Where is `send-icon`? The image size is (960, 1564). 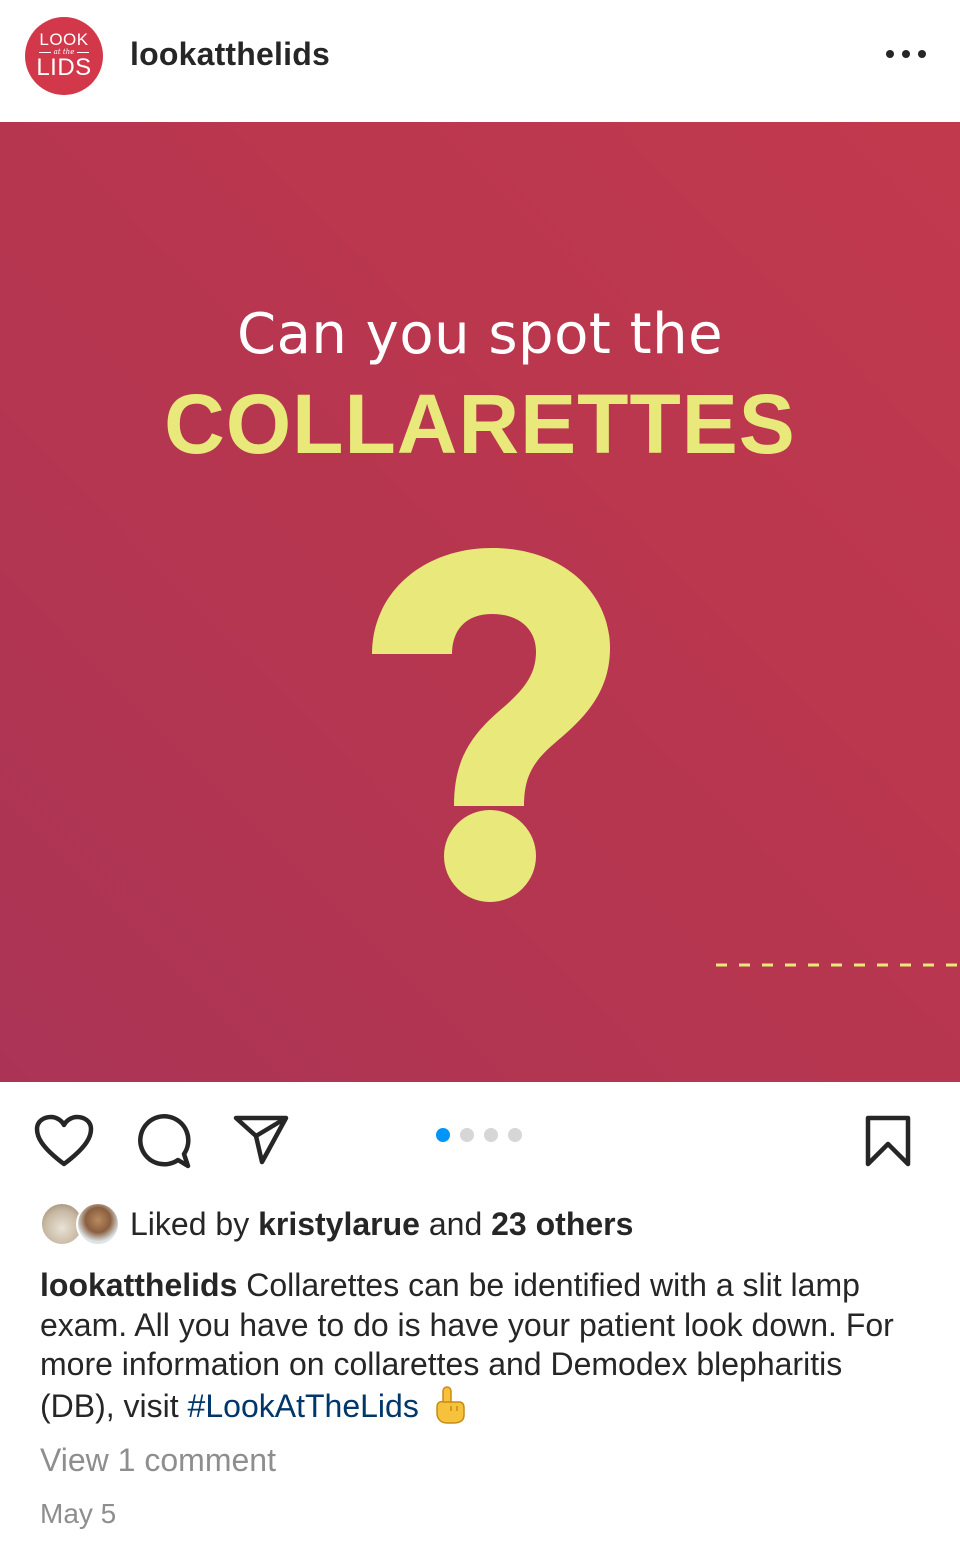
send-icon is located at coordinates (261, 1140).